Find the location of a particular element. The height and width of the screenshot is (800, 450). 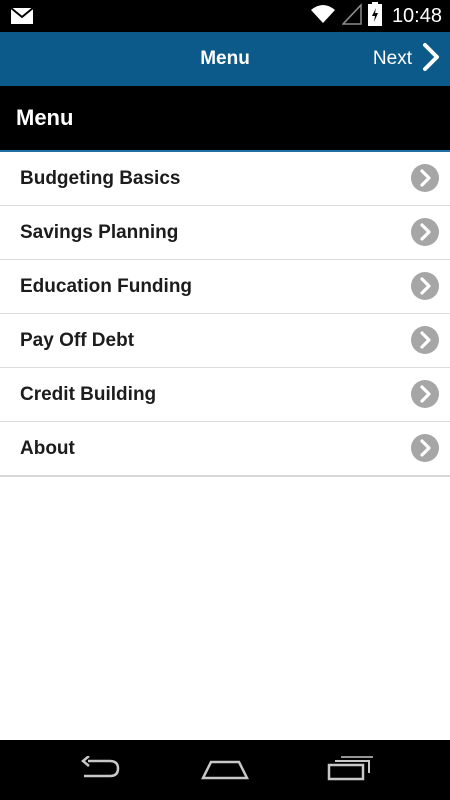

menu-item-budgeting-basics: Budgeting Basics is located at coordinates (225, 179).